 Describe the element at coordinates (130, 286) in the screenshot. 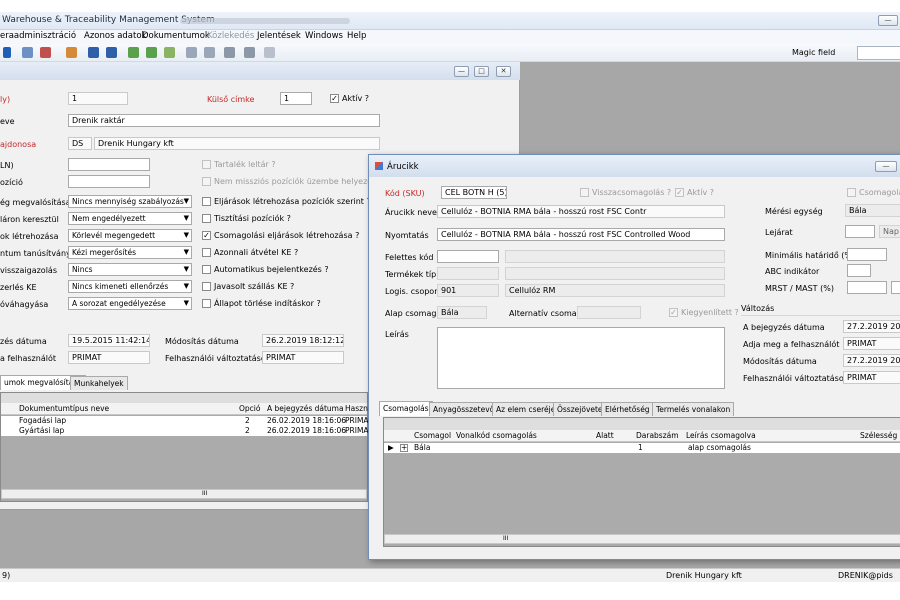

I see `setting-combo: Nincs kimeneti ellenőrzés ▼` at that location.